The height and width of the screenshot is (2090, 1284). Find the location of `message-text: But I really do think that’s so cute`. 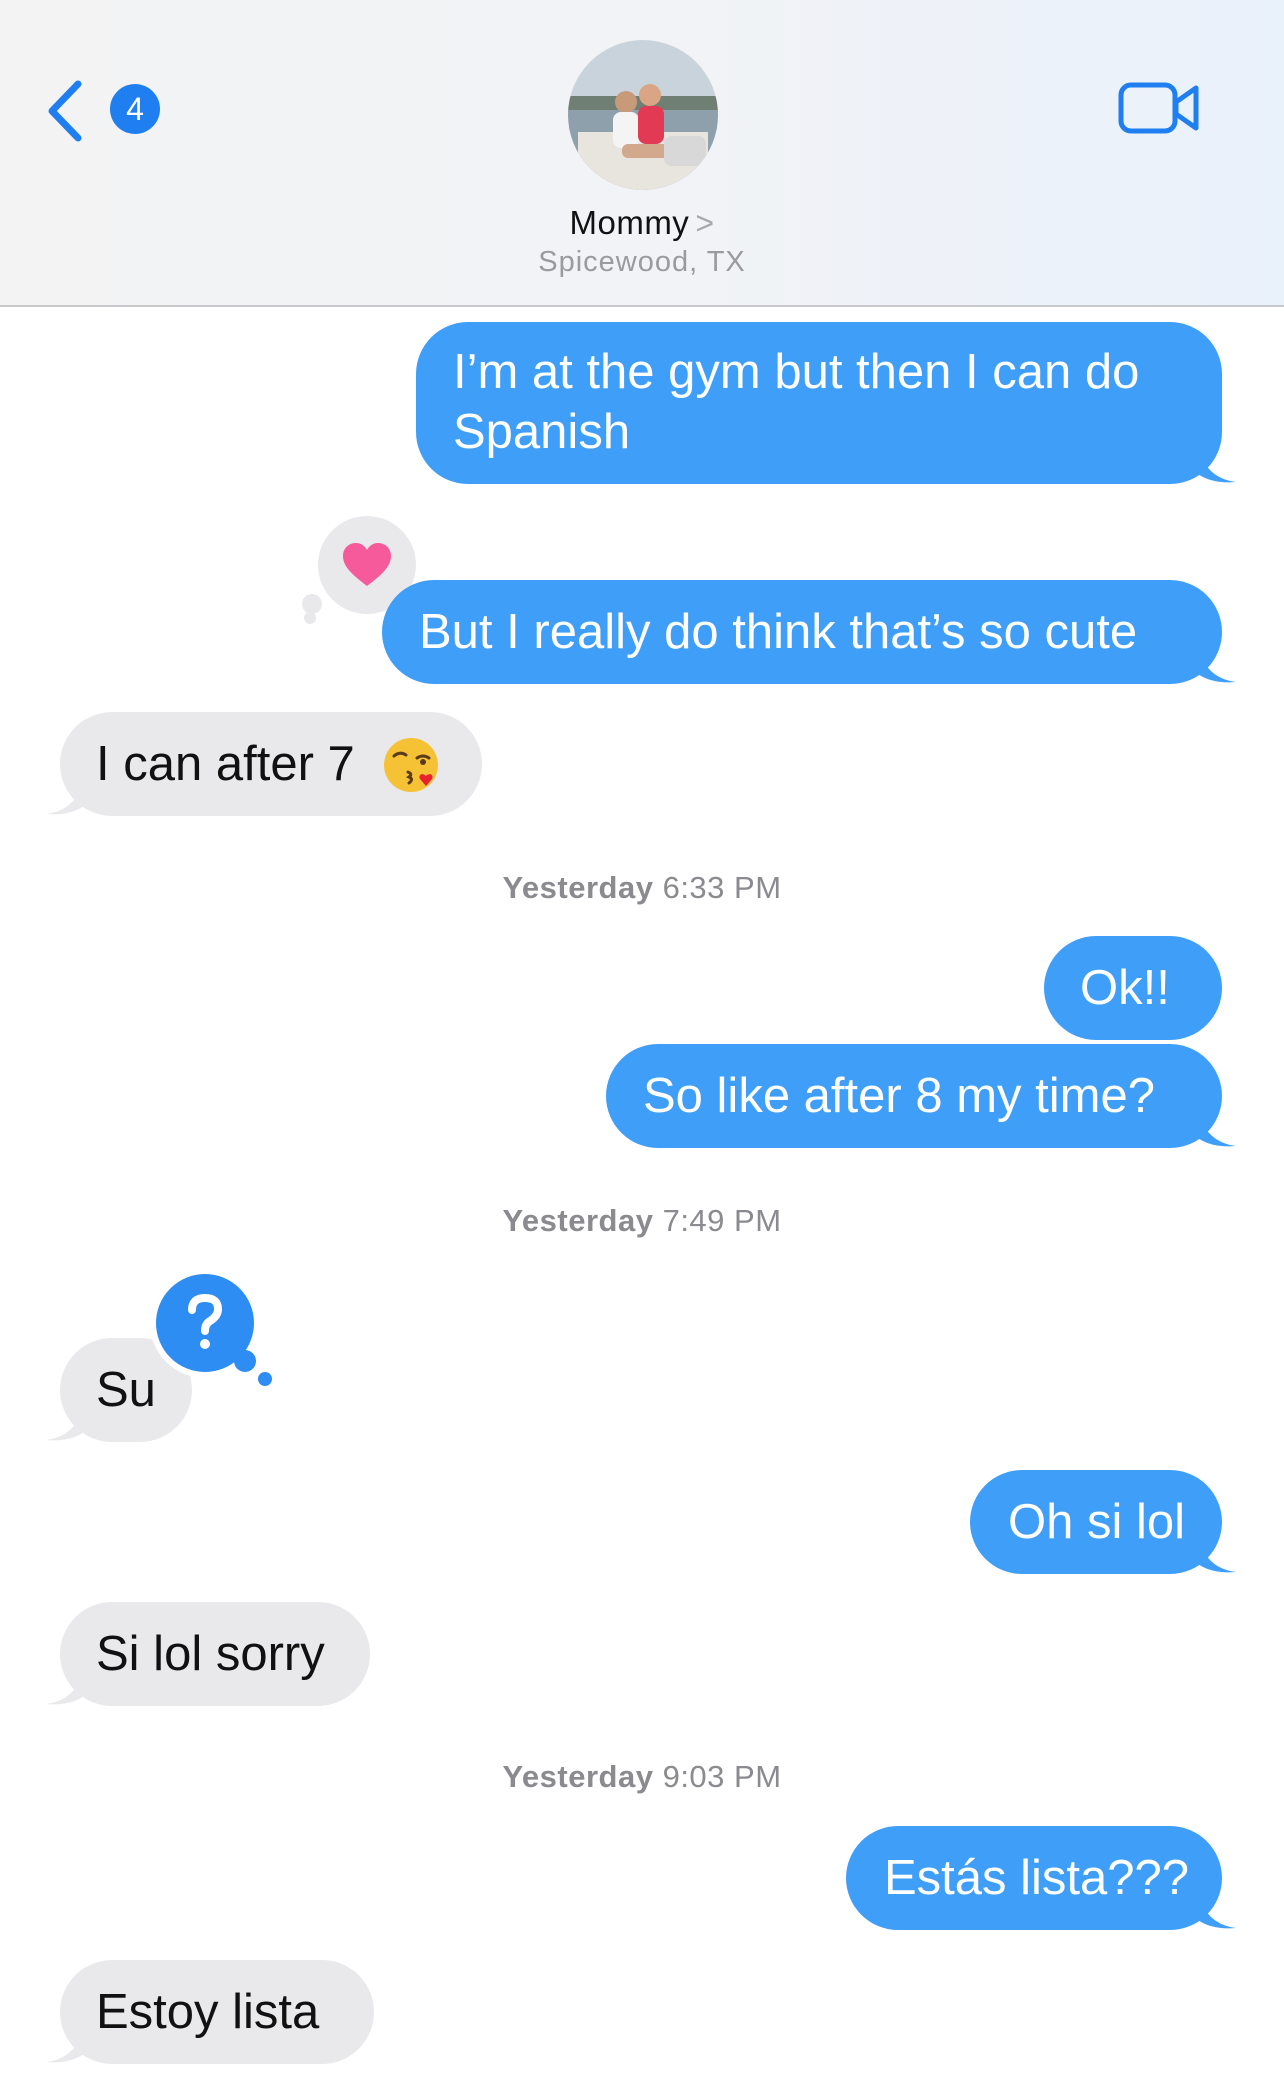

message-text: But I really do think that’s so cute is located at coordinates (778, 632).